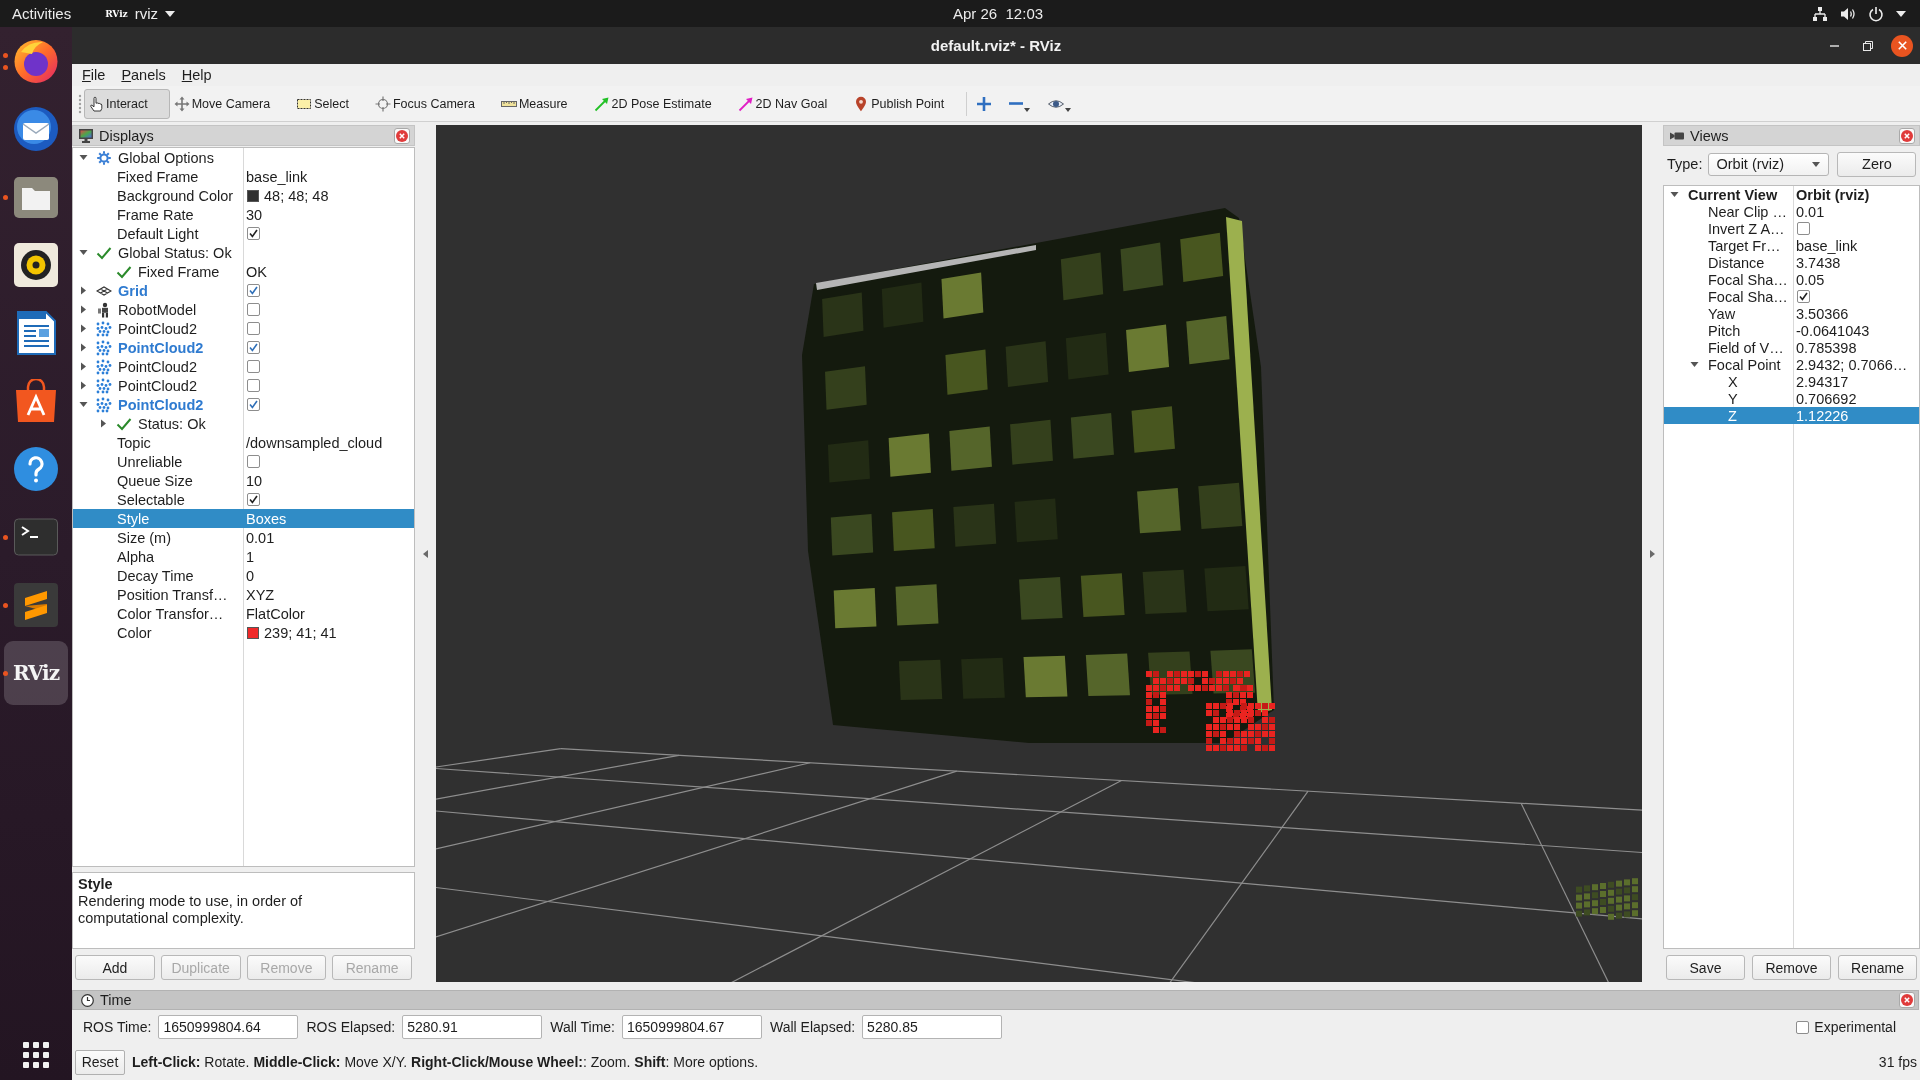 The image size is (1920, 1080). What do you see at coordinates (661, 103) in the screenshot?
I see `tool-button: 2D Pose Estimate` at bounding box center [661, 103].